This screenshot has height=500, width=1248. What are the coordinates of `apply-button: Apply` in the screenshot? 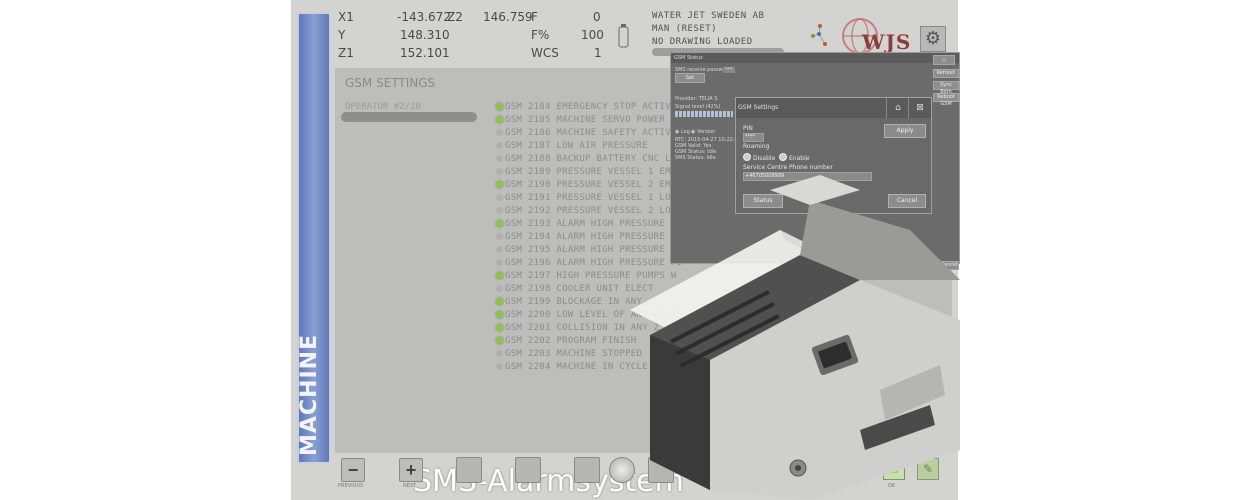 It's located at (905, 131).